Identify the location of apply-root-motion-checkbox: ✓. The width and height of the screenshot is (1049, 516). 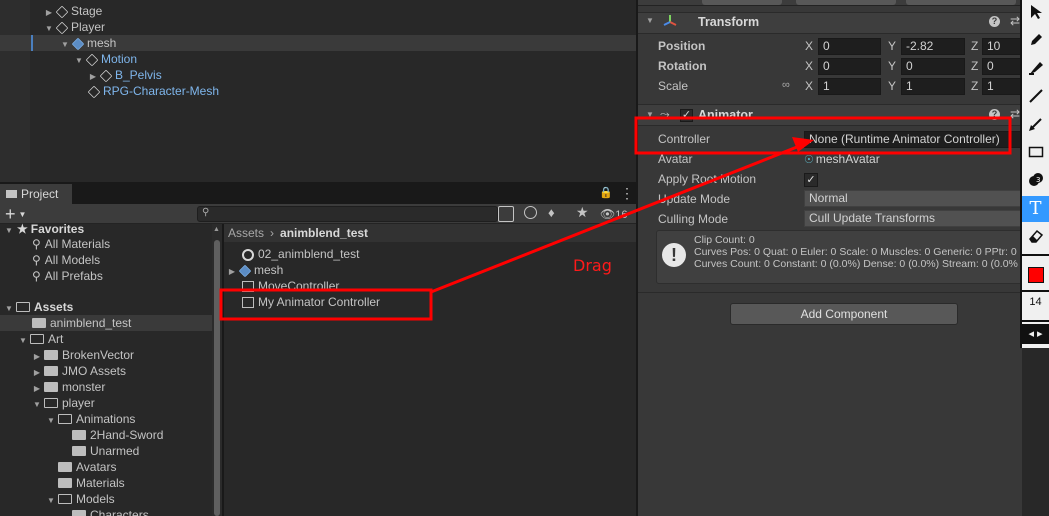
(811, 180).